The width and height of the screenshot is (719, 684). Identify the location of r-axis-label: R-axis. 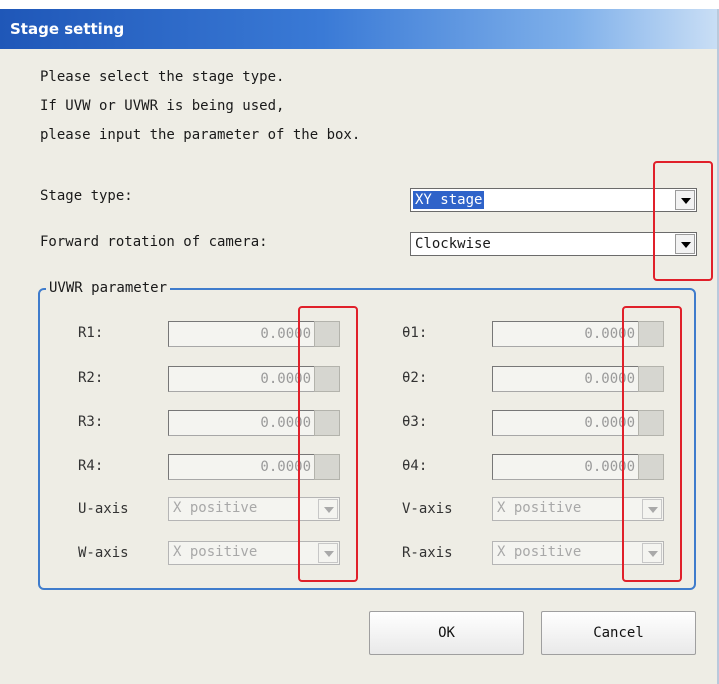
(427, 553).